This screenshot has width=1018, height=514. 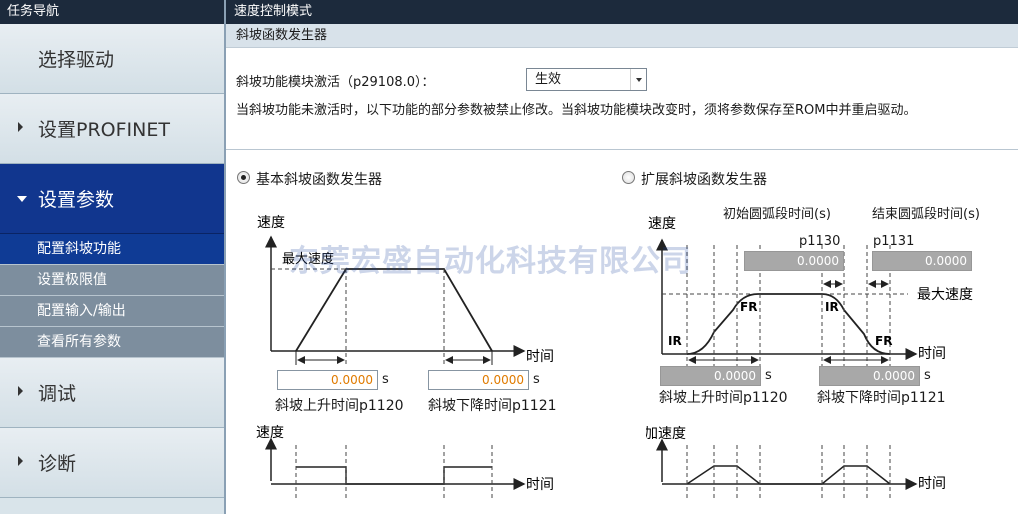 What do you see at coordinates (548, 79) in the screenshot?
I see `activation-value: 生效` at bounding box center [548, 79].